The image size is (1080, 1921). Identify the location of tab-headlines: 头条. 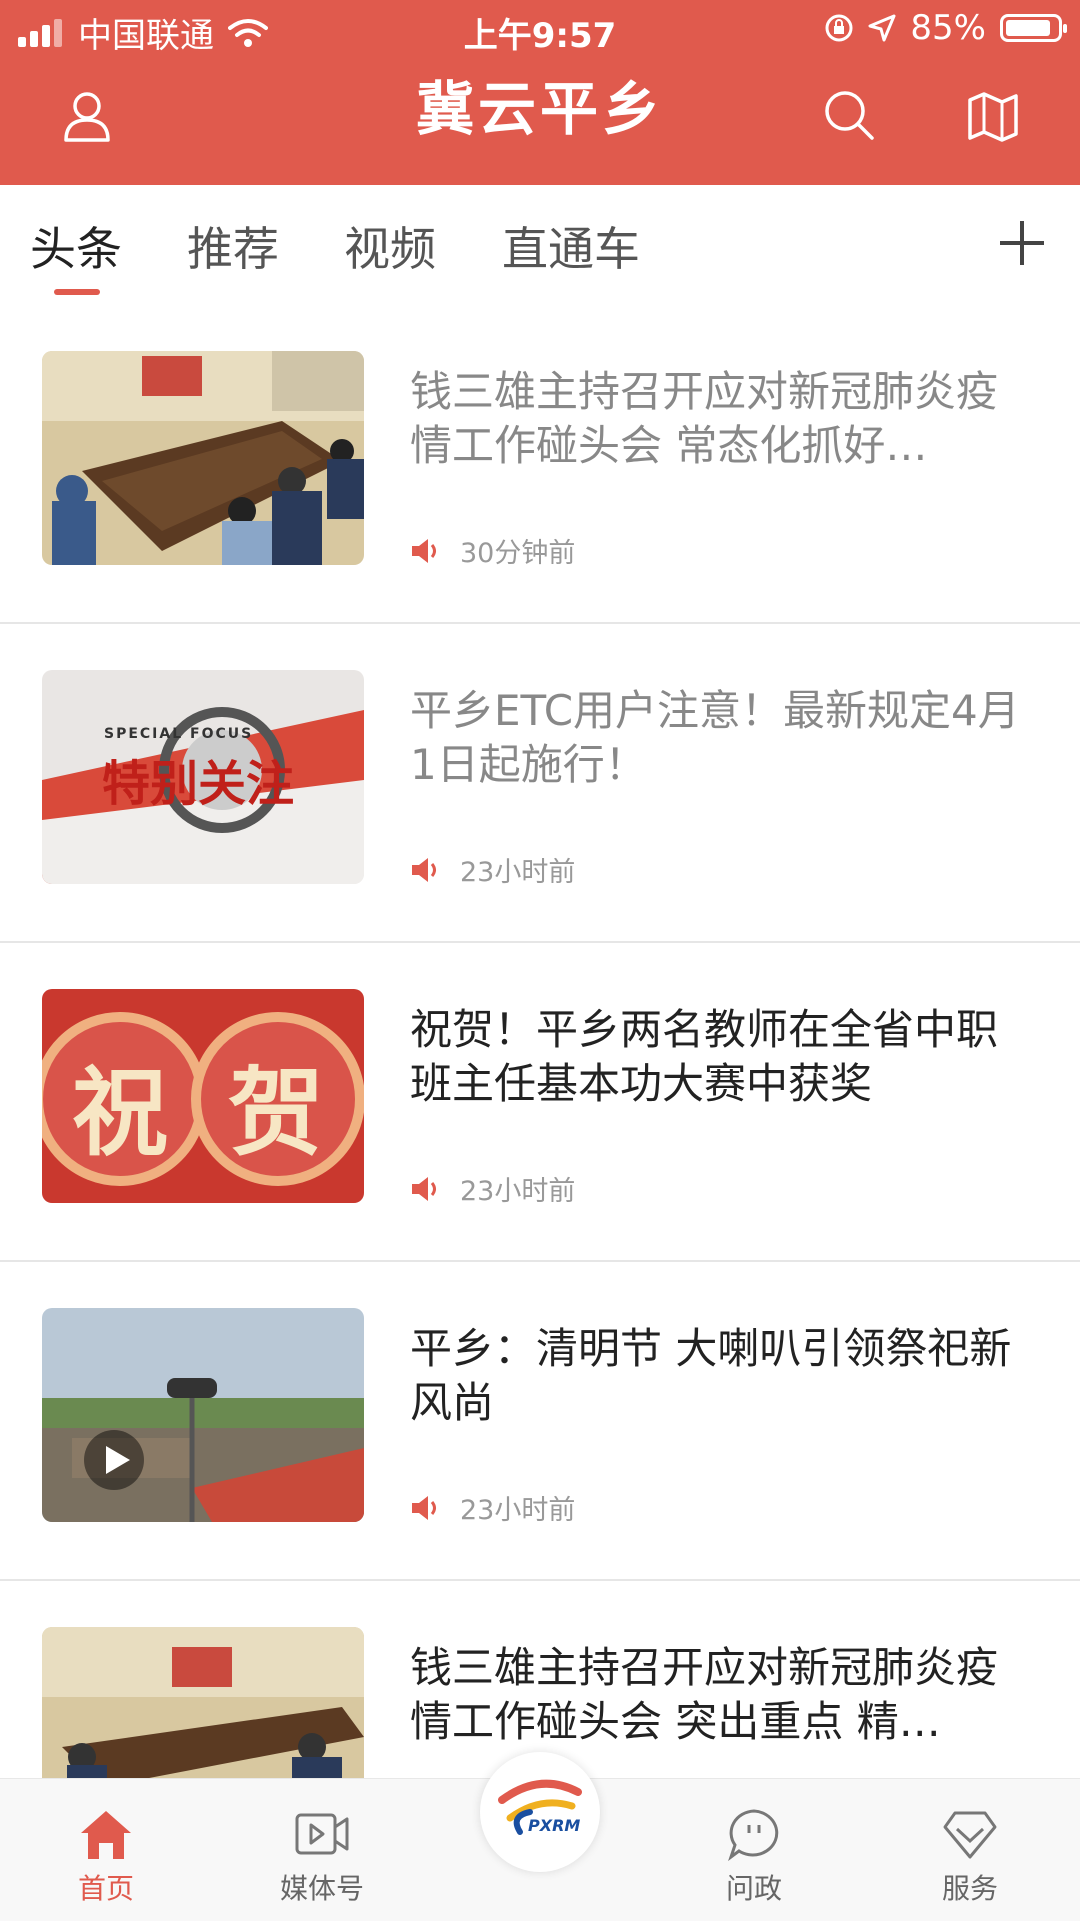
(76, 246).